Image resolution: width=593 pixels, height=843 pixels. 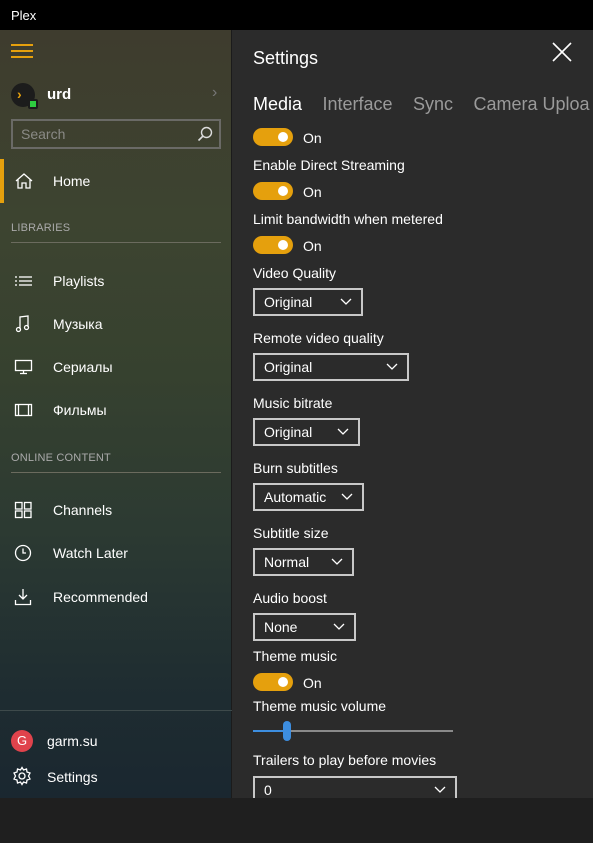 What do you see at coordinates (116, 410) in the screenshot?
I see `sidebar-item-films: Фильмы` at bounding box center [116, 410].